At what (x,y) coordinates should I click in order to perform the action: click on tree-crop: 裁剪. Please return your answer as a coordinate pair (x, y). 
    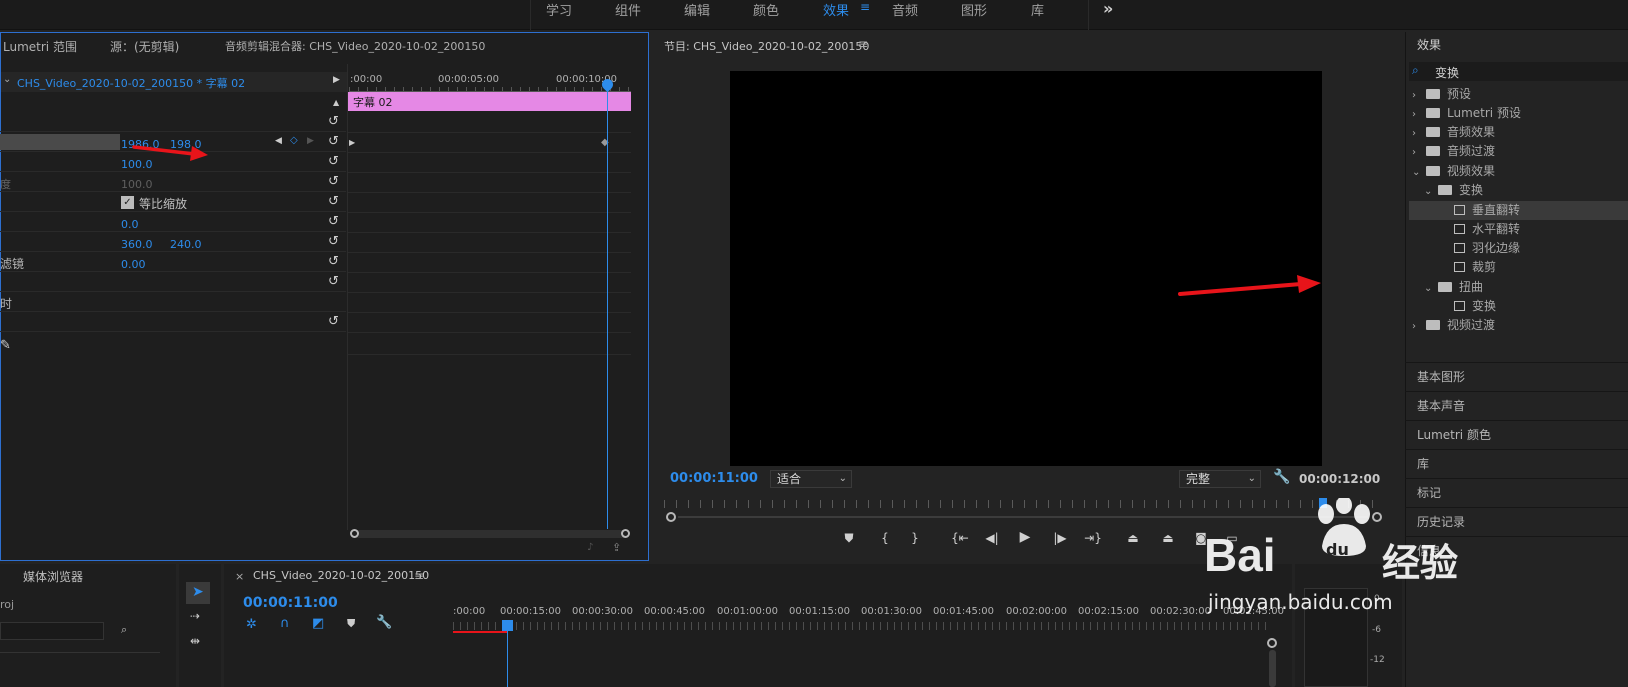
    Looking at the image, I should click on (1475, 267).